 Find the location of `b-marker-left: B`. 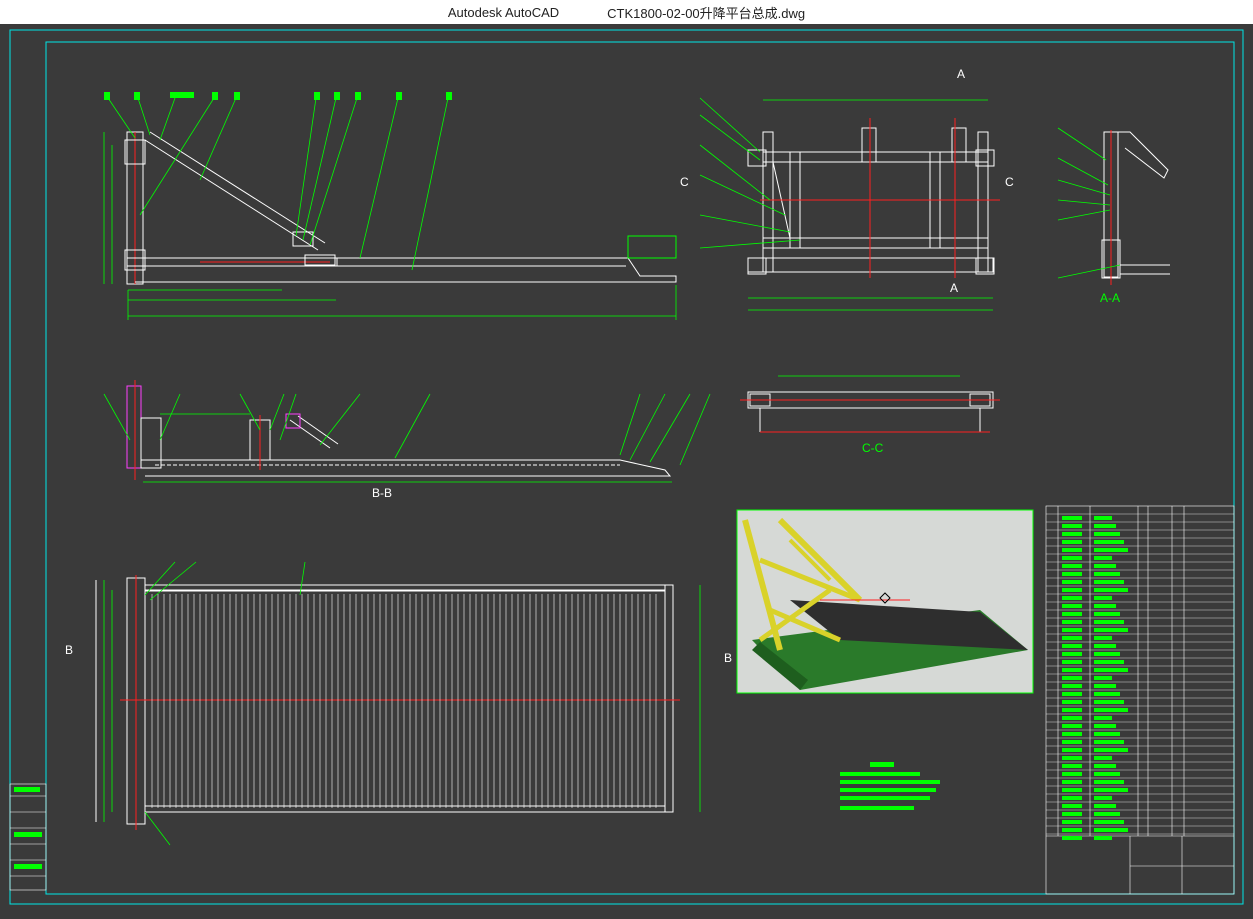

b-marker-left: B is located at coordinates (69, 650).